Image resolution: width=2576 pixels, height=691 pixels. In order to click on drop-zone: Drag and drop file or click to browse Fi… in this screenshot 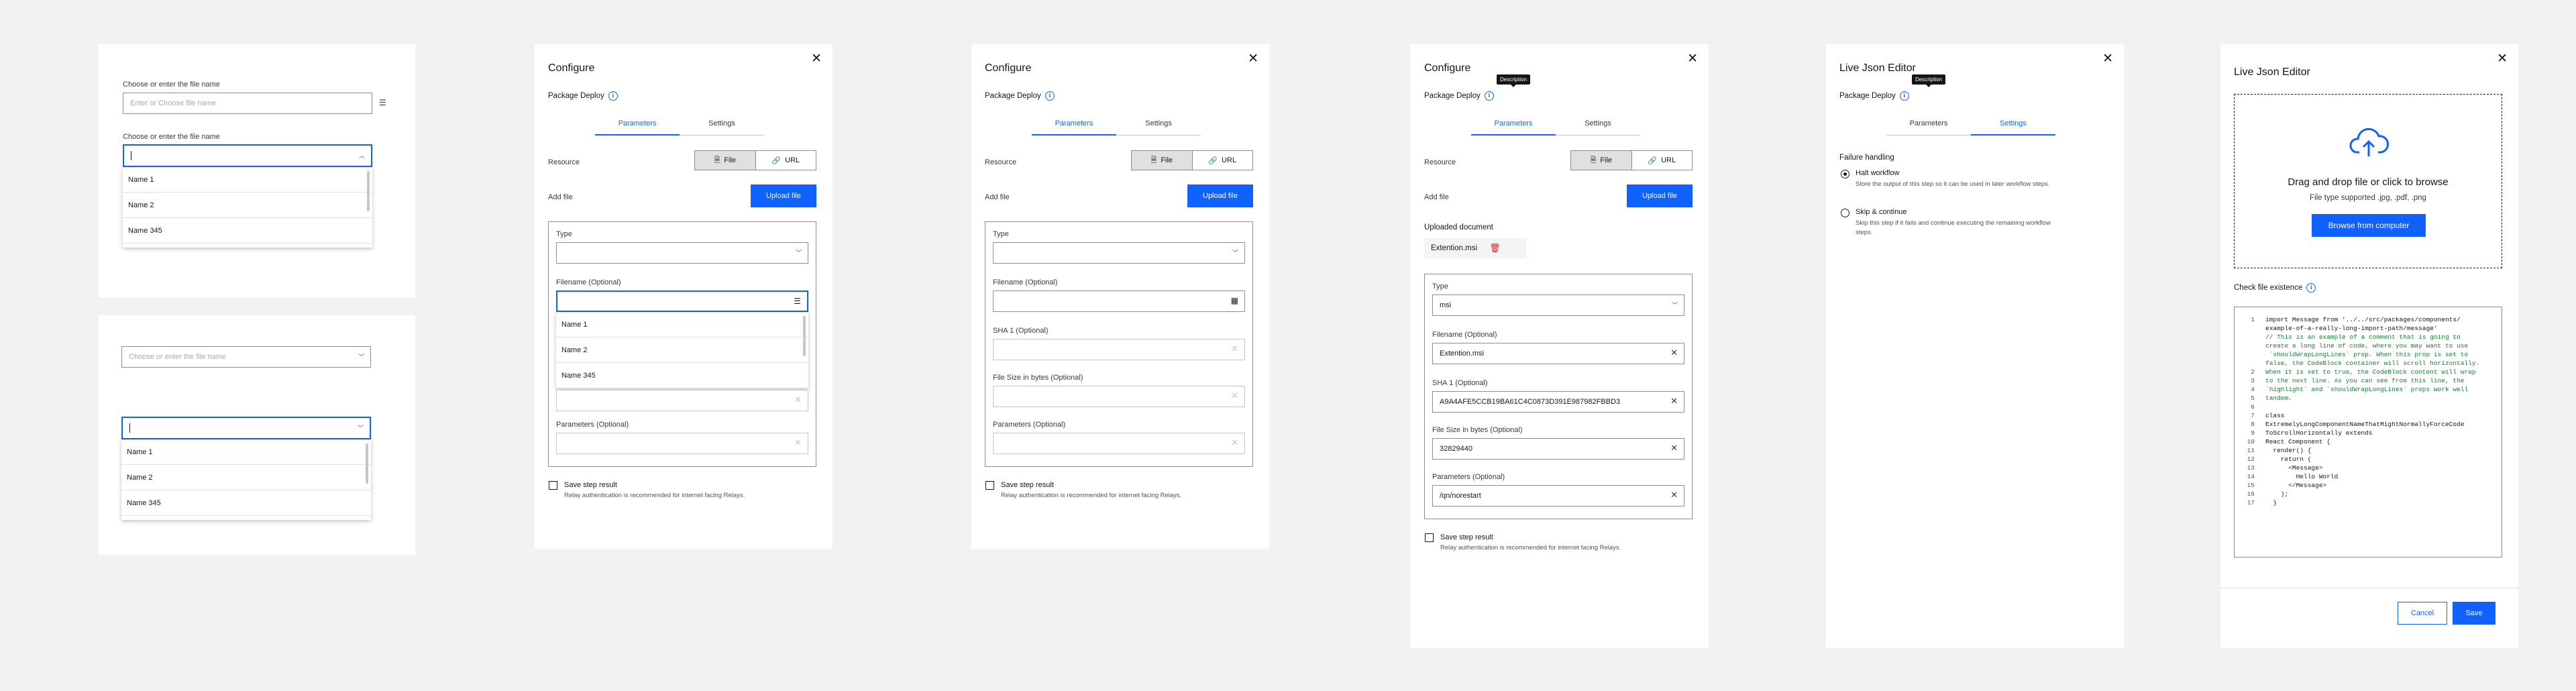, I will do `click(2368, 181)`.